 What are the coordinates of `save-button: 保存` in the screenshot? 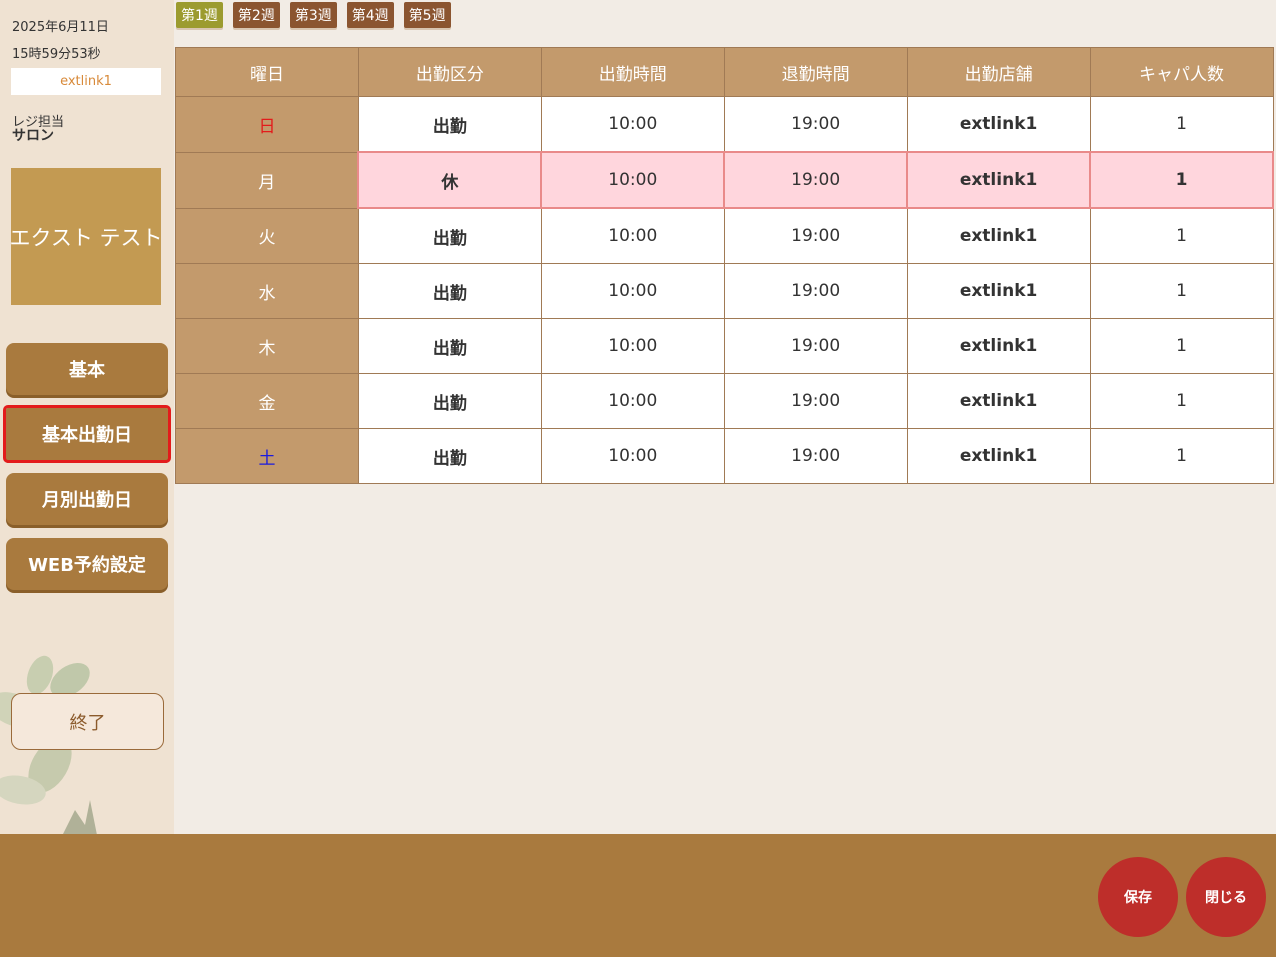 It's located at (1138, 897).